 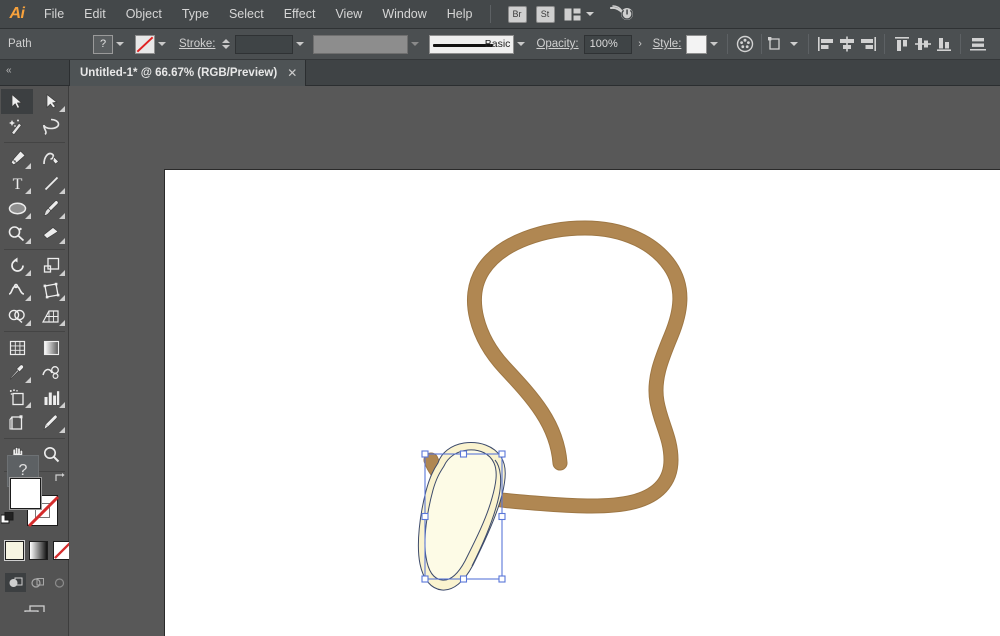 I want to click on draw-inside-button, so click(x=59, y=582).